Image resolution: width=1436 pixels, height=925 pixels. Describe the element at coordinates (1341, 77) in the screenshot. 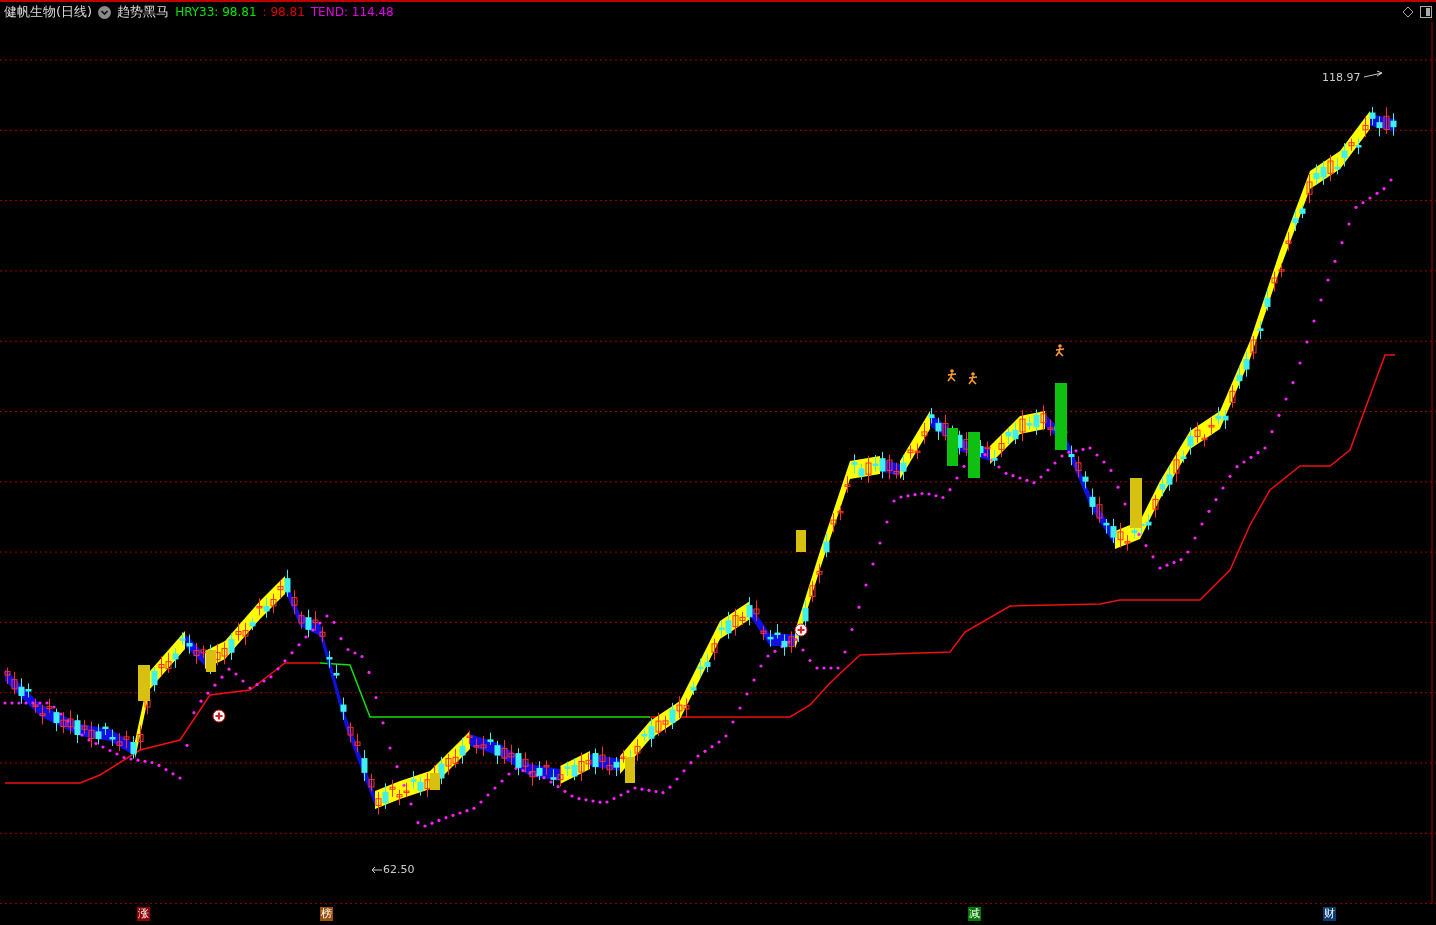

I see `max-price-label: 118.97` at that location.